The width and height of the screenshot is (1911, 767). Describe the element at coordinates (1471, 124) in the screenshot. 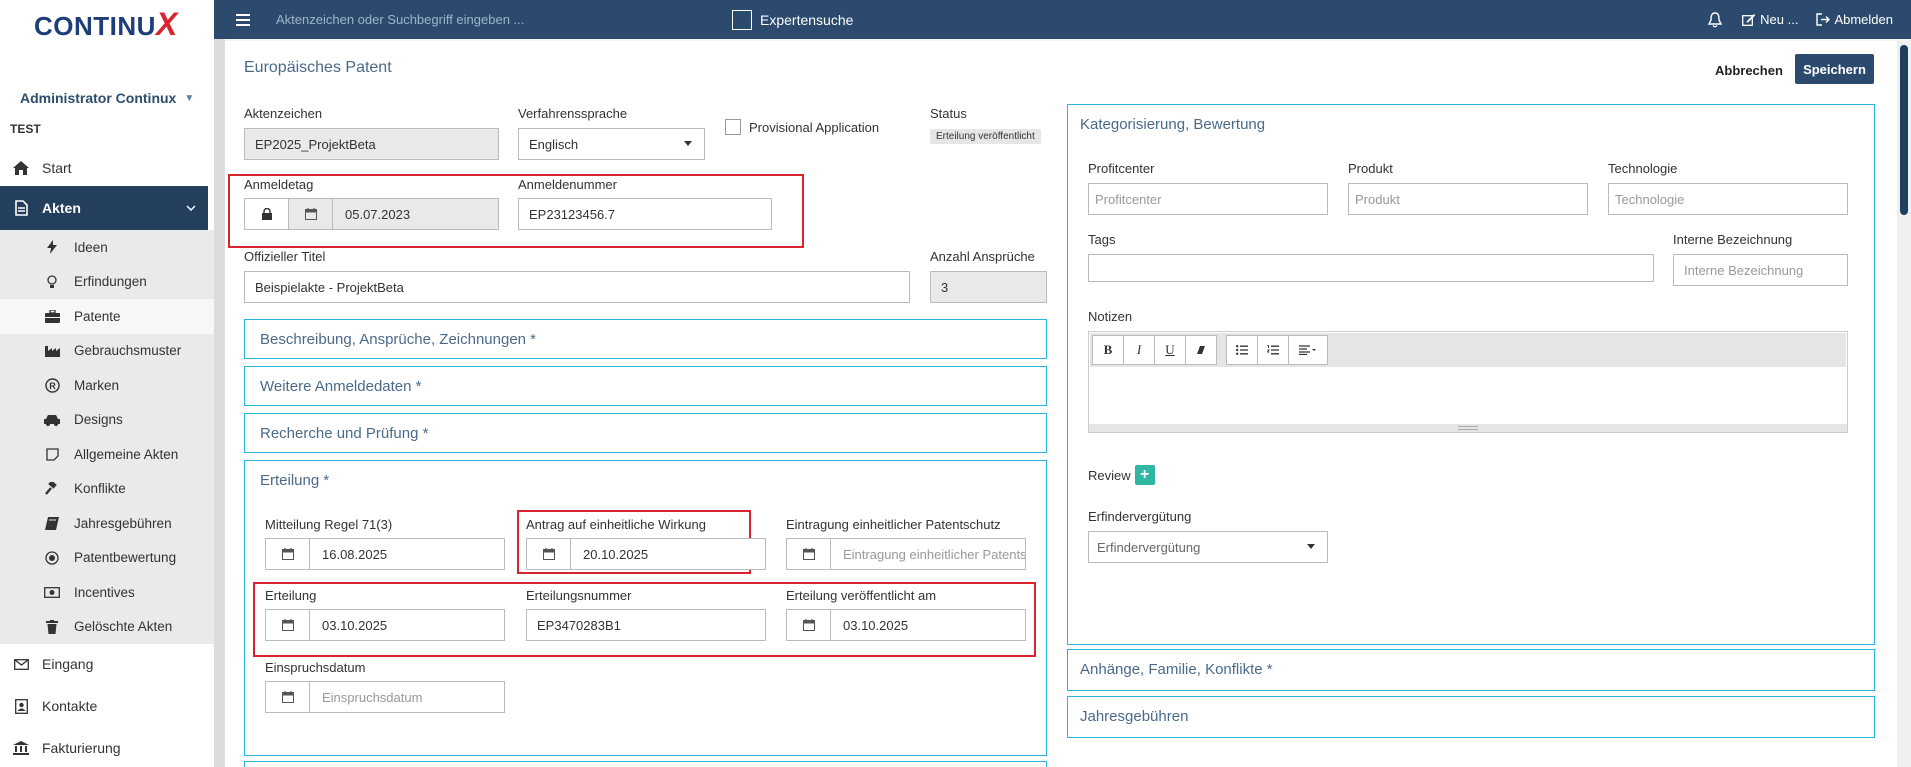

I see `kategorisierung-title: Kategorisierung, Bewertung` at that location.